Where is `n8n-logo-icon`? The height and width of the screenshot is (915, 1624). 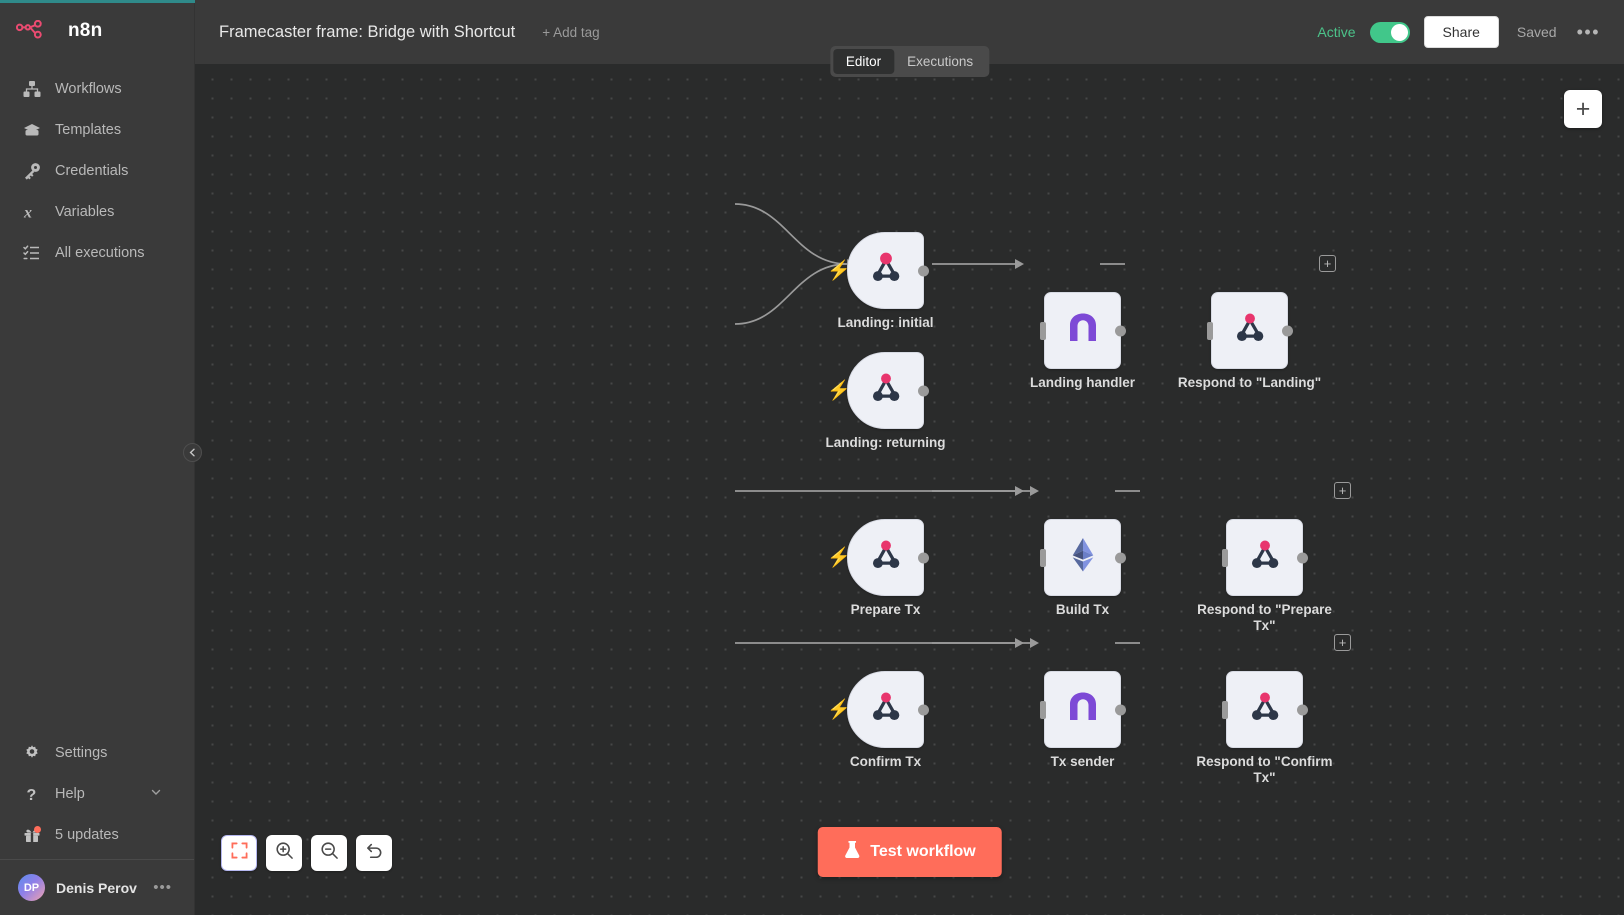 n8n-logo-icon is located at coordinates (35, 30).